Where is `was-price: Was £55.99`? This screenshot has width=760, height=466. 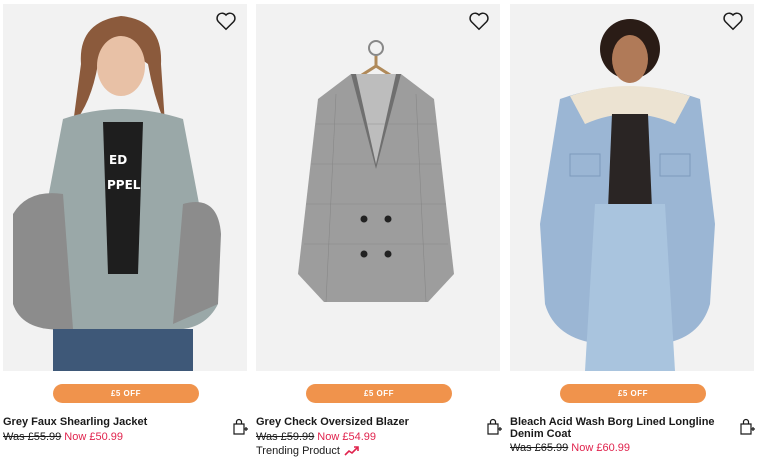
was-price: Was £55.99 is located at coordinates (32, 437).